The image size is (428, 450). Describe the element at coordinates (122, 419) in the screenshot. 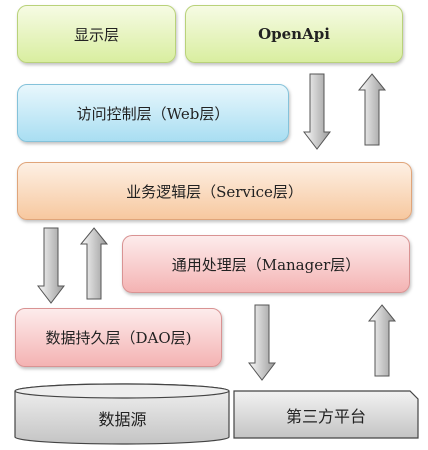

I see `datasource-label: 数据源` at that location.